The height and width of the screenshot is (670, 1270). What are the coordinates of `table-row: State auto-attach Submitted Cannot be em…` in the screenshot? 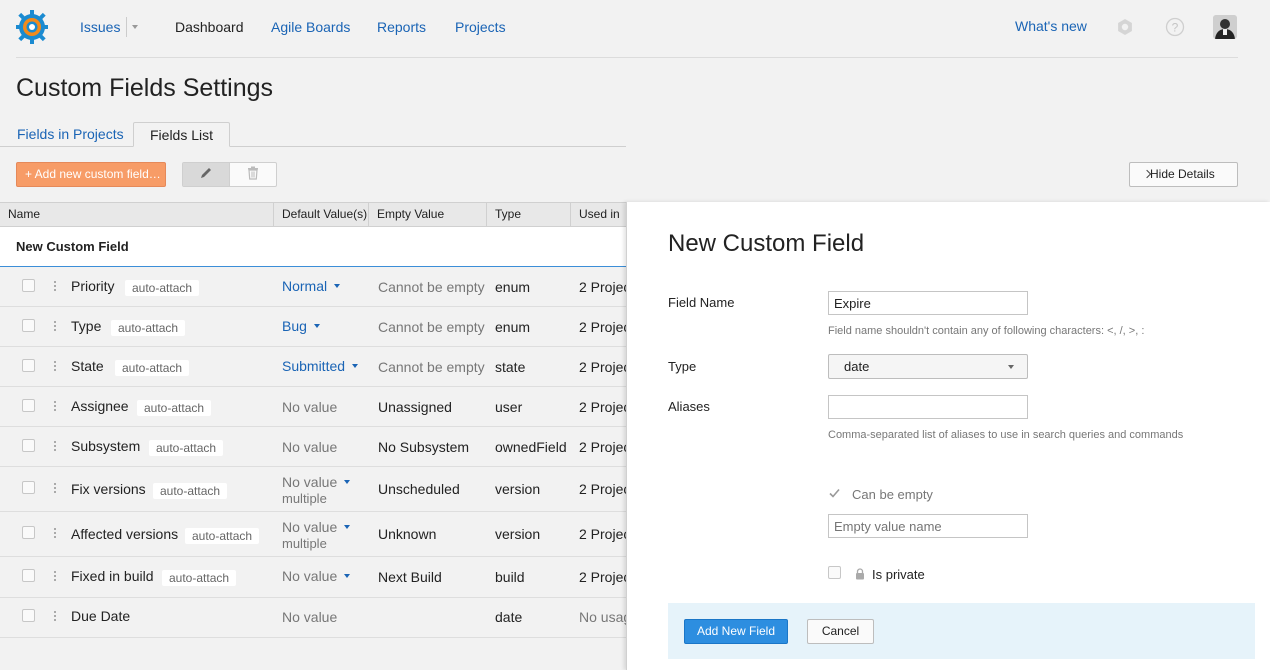 It's located at (313, 367).